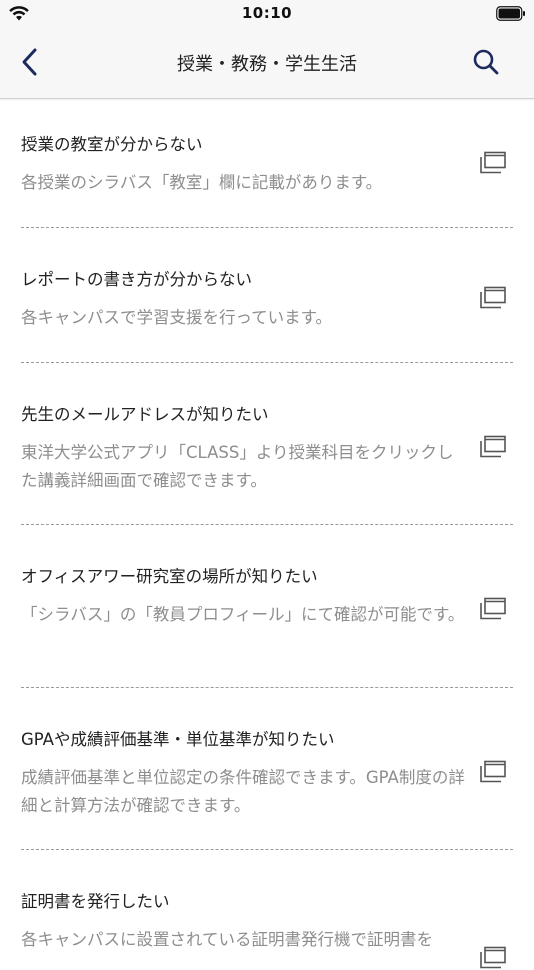 The height and width of the screenshot is (970, 534). I want to click on list-item: 証明書を発行したい 各キャンパスに設置されている証明書発行機で証明書を, so click(267, 910).